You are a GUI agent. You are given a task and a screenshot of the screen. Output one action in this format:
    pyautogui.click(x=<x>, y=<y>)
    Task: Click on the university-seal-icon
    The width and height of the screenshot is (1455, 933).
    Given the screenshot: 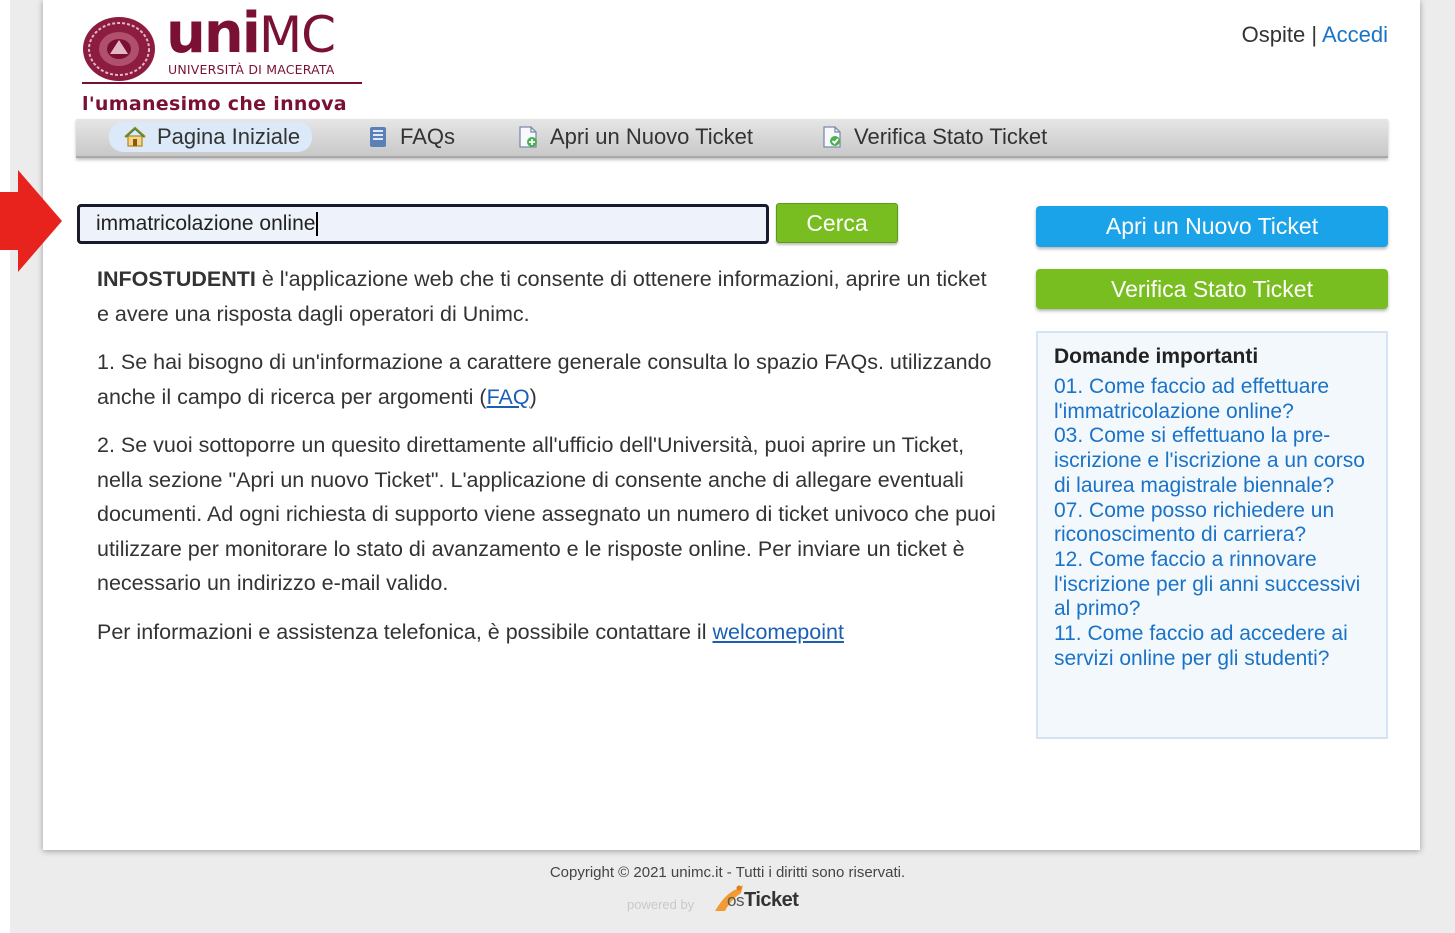 What is the action you would take?
    pyautogui.click(x=119, y=49)
    